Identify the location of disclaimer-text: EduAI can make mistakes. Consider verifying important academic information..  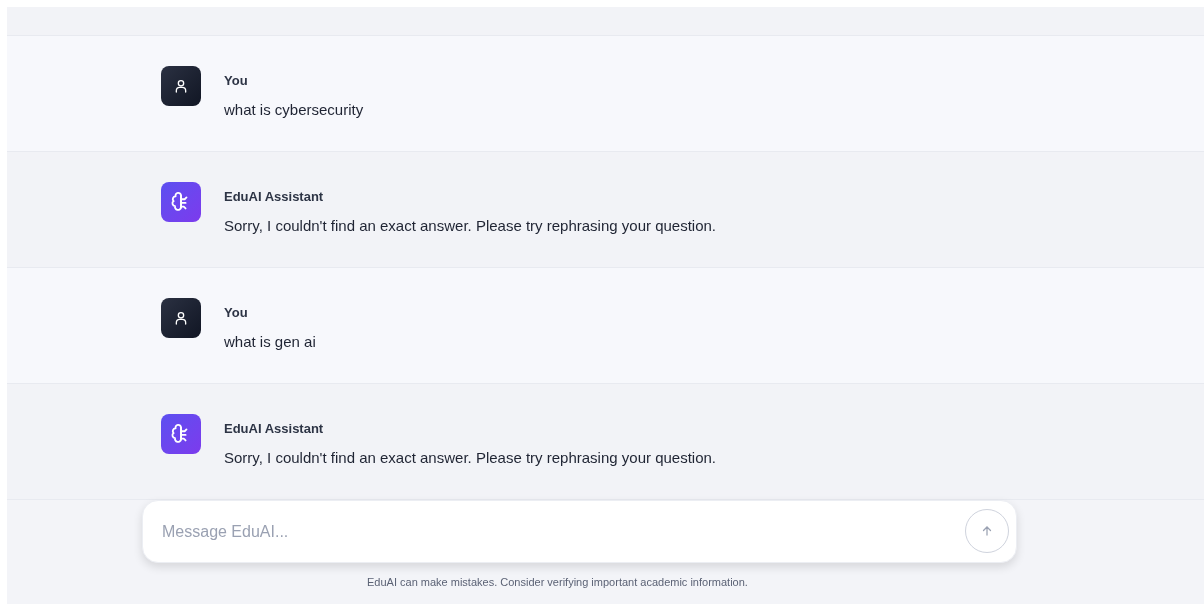
(557, 582).